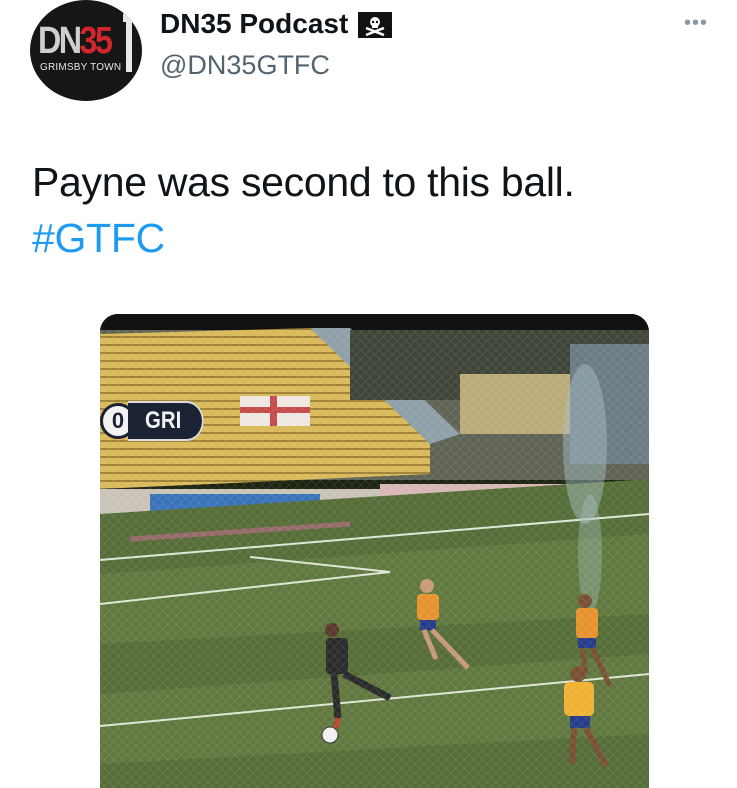 Image resolution: width=737 pixels, height=788 pixels. I want to click on tweet-body: Payne was second to this ball. #GTFC, so click(303, 210).